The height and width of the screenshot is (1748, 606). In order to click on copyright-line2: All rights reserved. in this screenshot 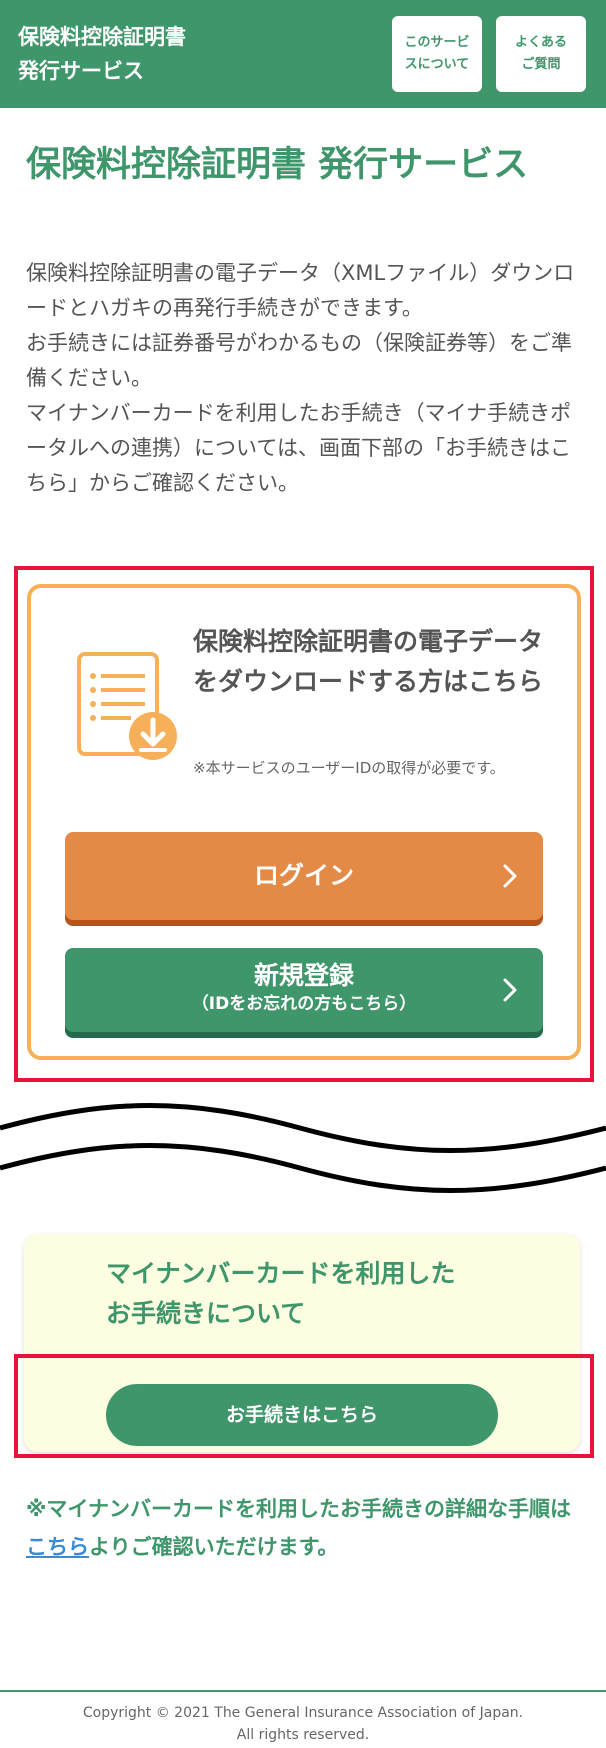, I will do `click(303, 1735)`.